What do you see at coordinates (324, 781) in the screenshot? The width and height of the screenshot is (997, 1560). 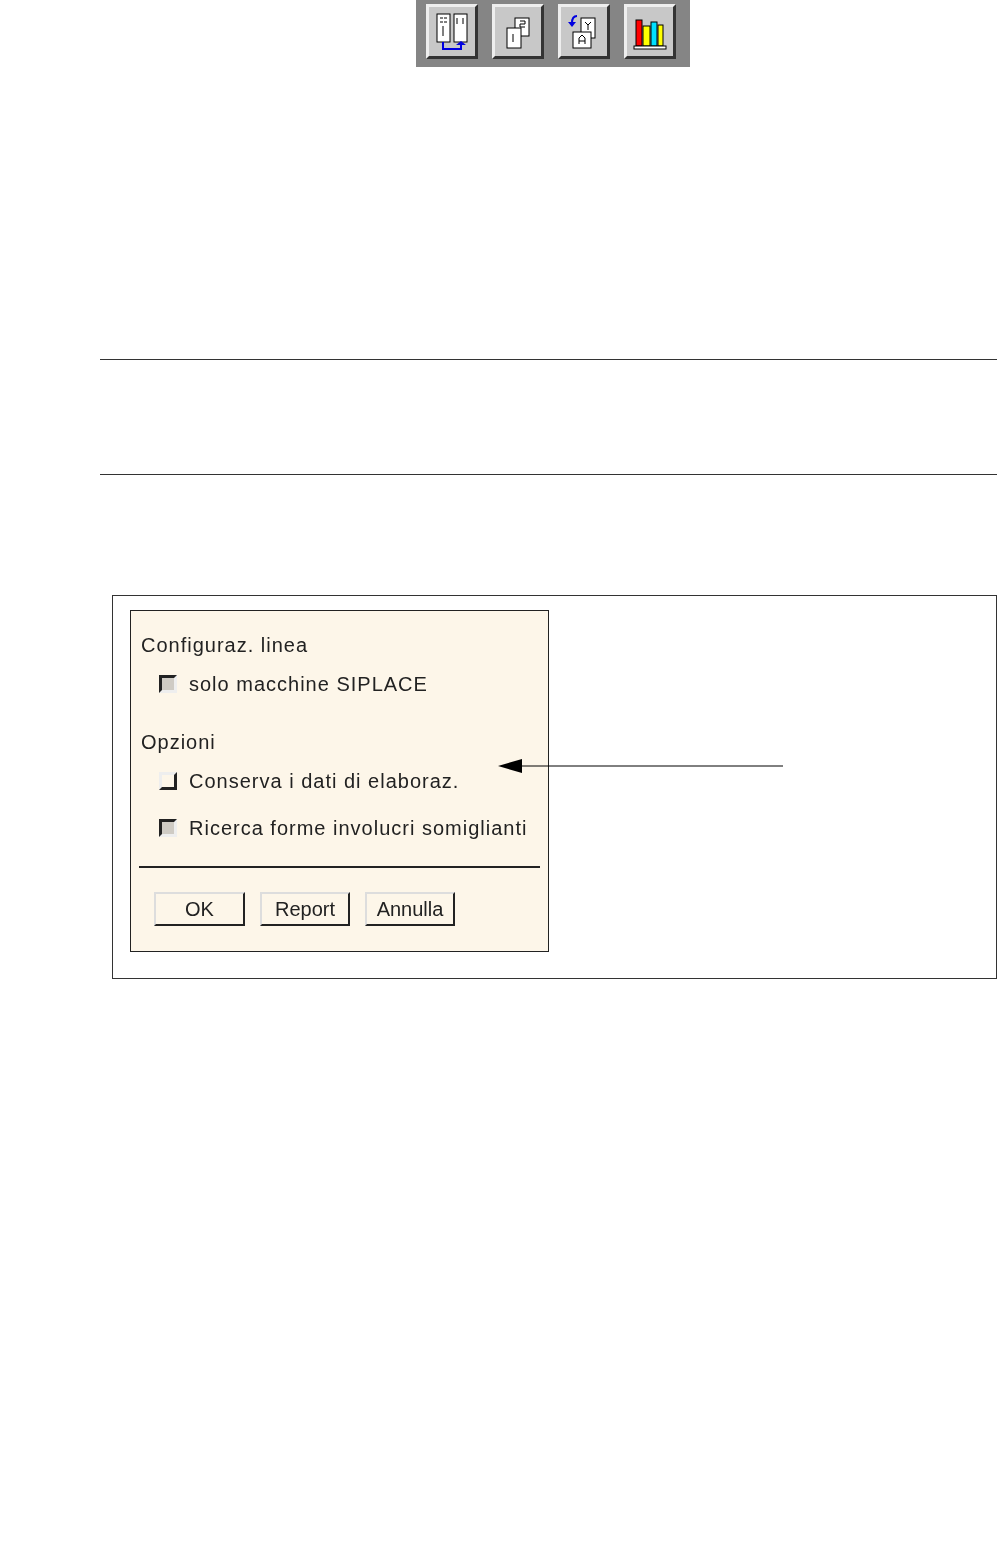 I see `option-label: Conserva i dati di elaboraz.` at bounding box center [324, 781].